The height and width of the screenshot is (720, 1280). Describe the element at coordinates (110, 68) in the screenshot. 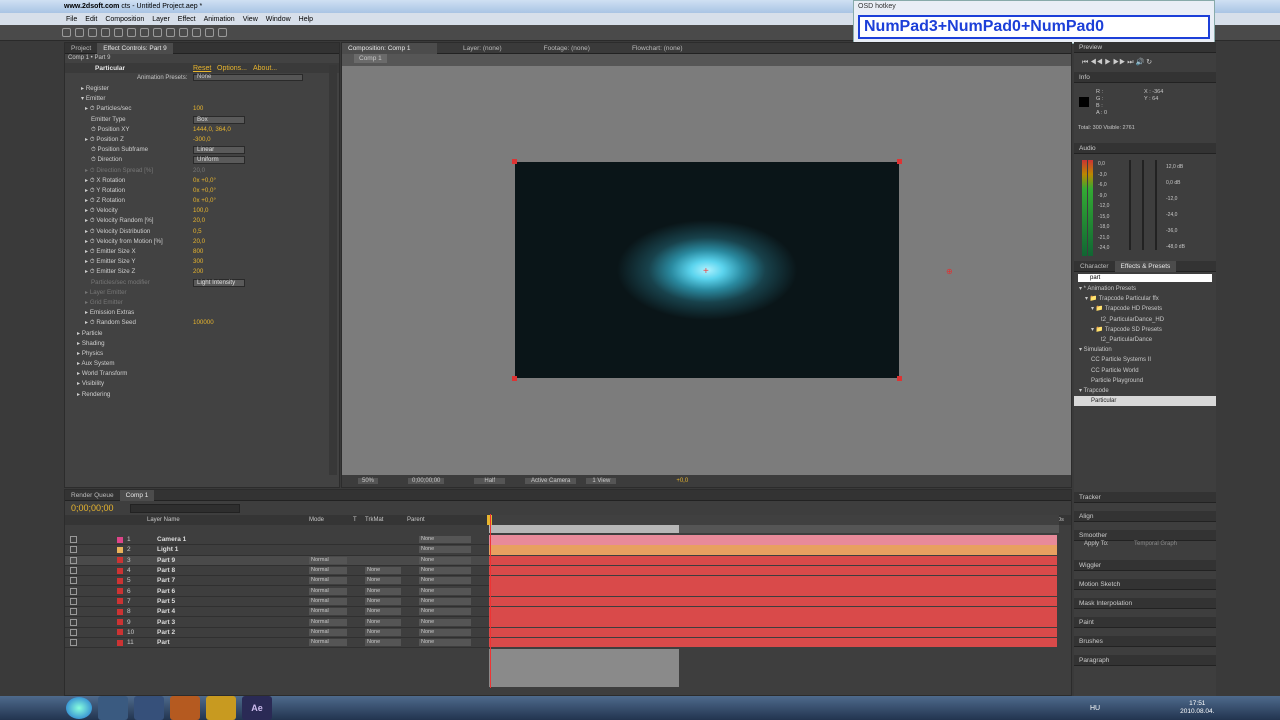

I see `effect-name: Particular` at that location.